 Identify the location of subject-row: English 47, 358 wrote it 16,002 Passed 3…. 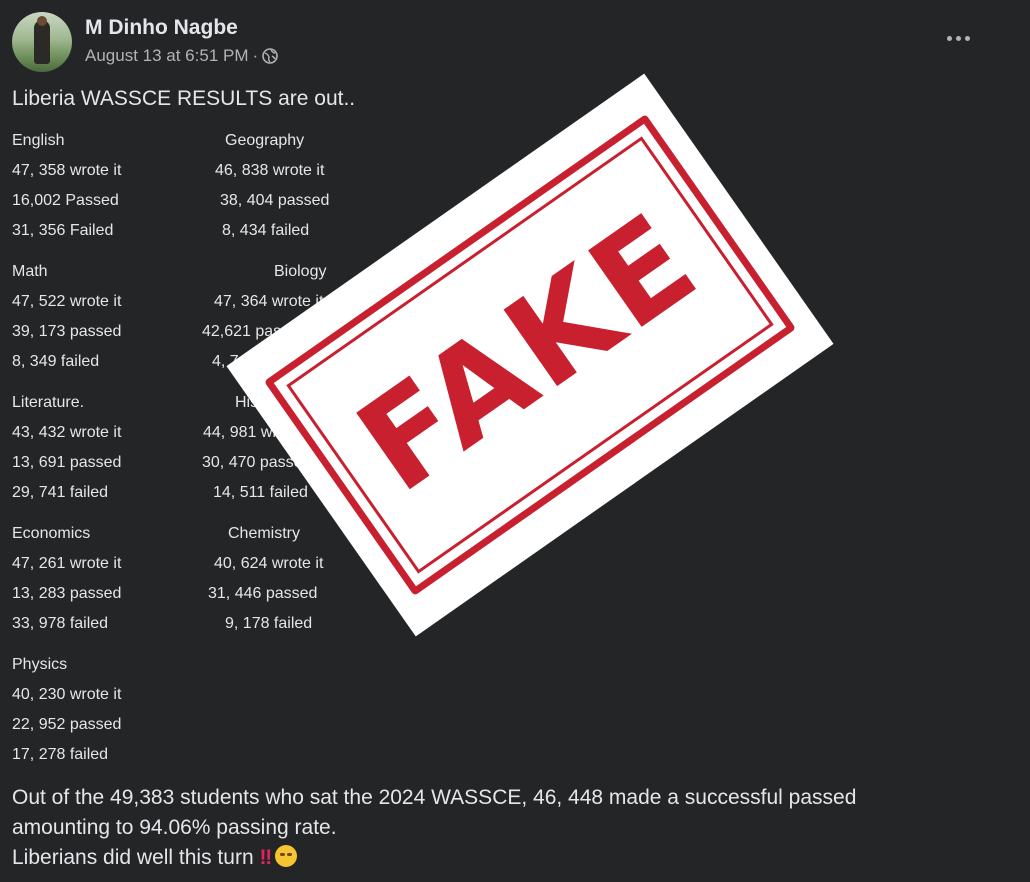
(212, 186).